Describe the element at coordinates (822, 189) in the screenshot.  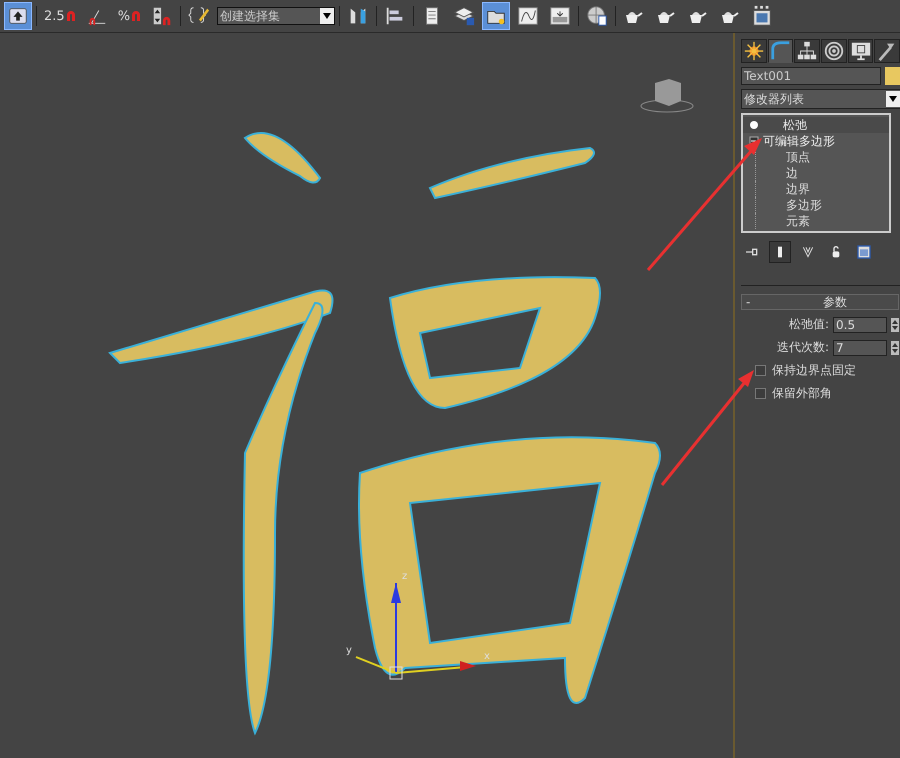
I see `sub-object-item: 边界` at that location.